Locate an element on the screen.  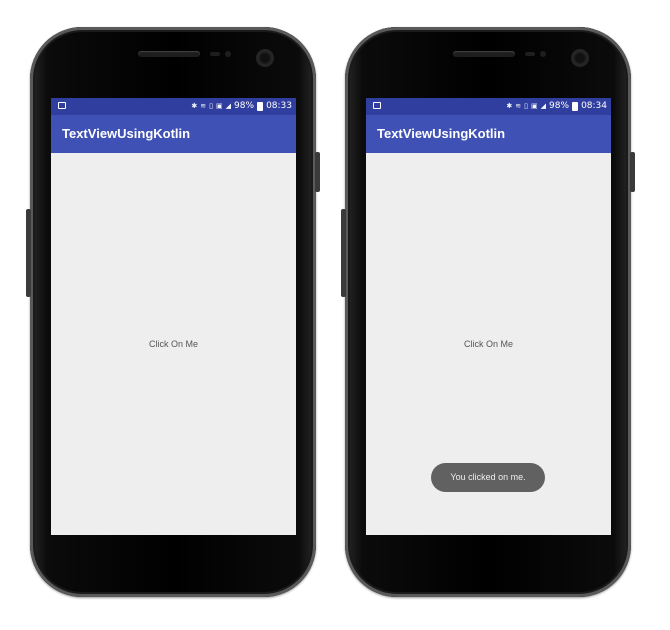
toast-message: You clicked on me. is located at coordinates (488, 477).